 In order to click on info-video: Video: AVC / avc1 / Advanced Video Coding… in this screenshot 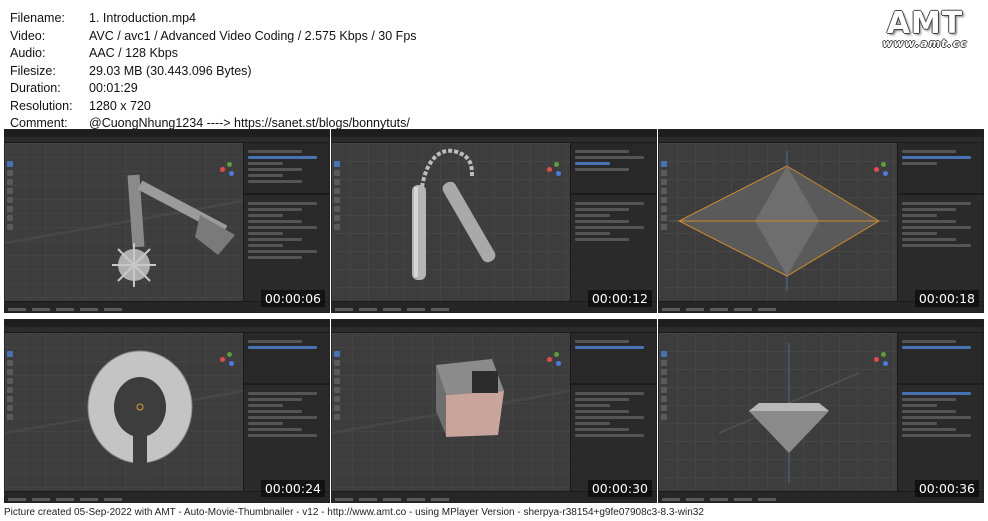, I will do `click(213, 35)`.